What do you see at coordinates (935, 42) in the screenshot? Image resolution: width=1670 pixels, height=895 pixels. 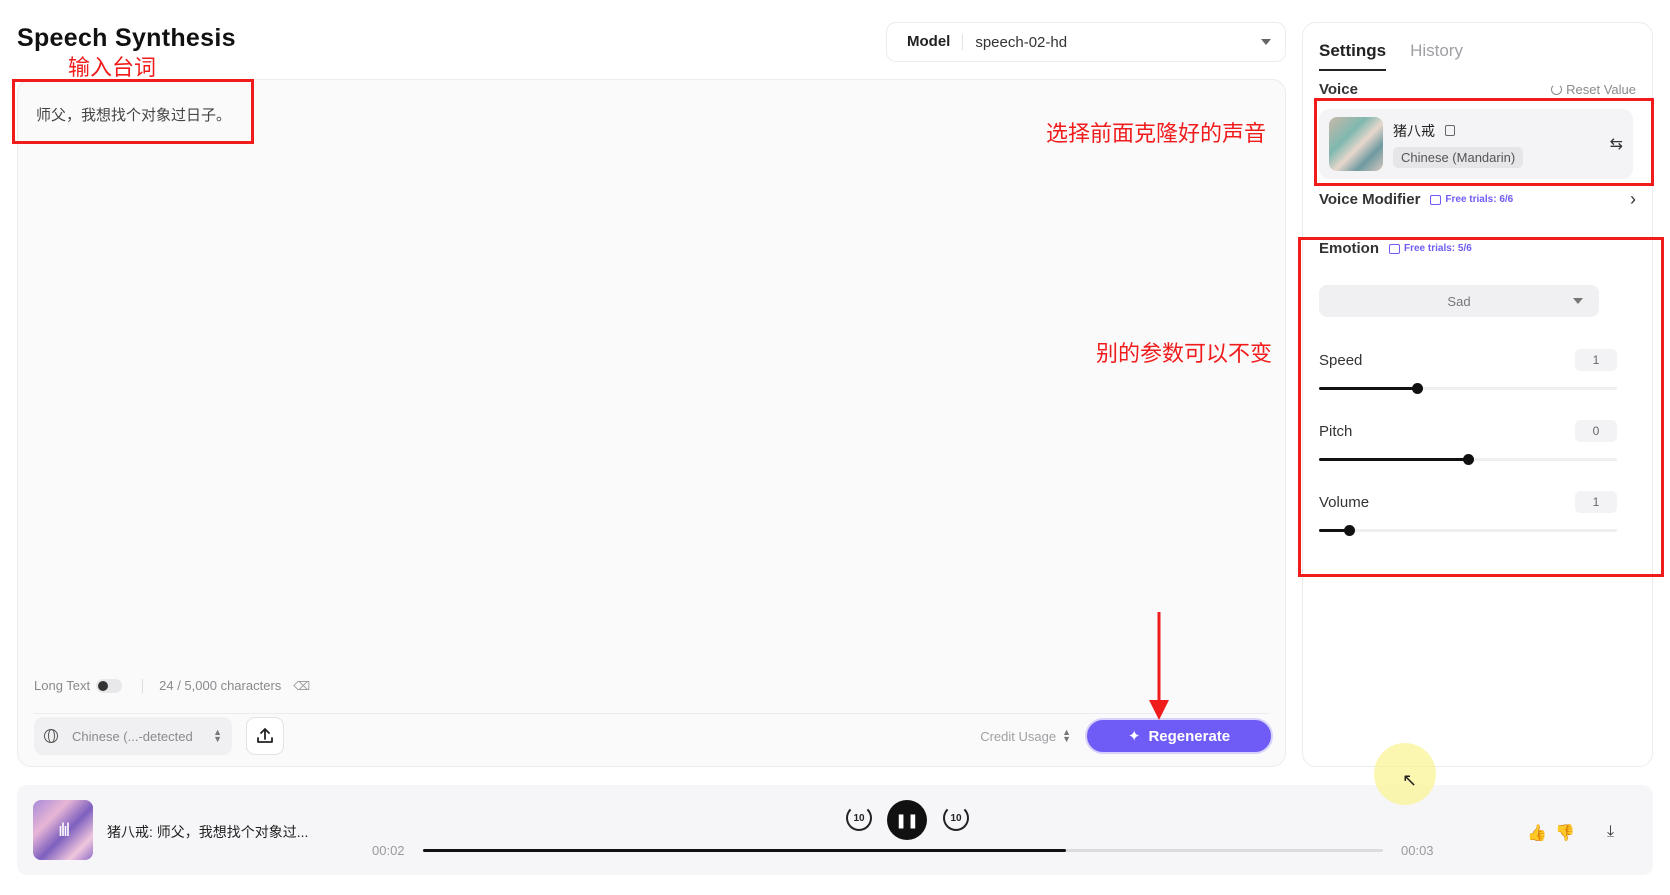 I see `model-label: Model` at bounding box center [935, 42].